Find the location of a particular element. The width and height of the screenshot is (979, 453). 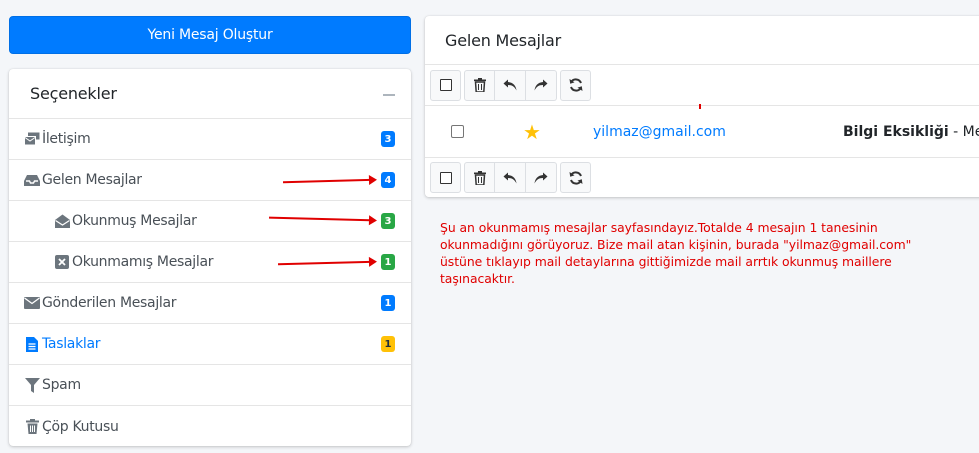

message-subject: Bilgi Eksikliği - Merh is located at coordinates (911, 132).